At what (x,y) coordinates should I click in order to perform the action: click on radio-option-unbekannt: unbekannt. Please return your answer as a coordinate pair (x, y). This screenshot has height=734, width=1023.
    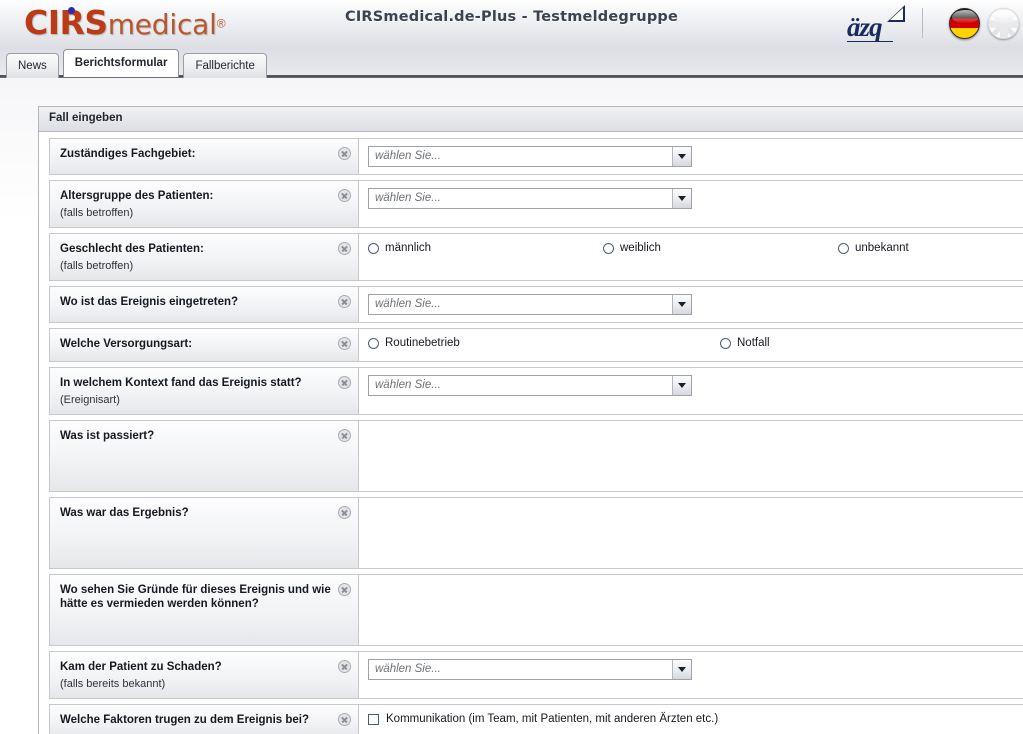
    Looking at the image, I should click on (873, 248).